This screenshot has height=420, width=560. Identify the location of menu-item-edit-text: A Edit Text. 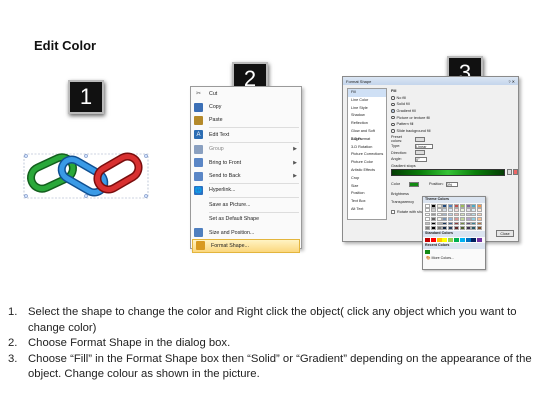
(246, 134).